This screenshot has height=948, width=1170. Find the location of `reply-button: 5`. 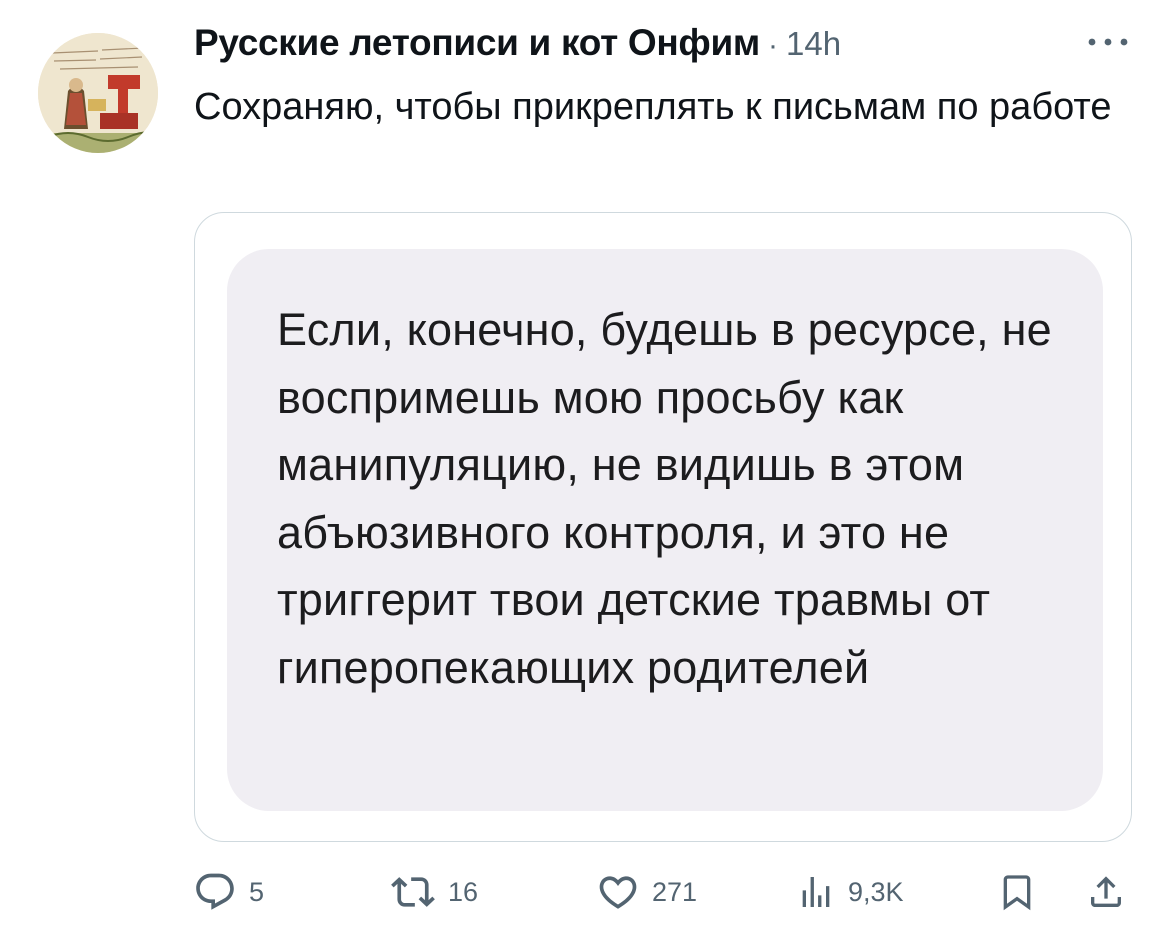

reply-button: 5 is located at coordinates (228, 892).